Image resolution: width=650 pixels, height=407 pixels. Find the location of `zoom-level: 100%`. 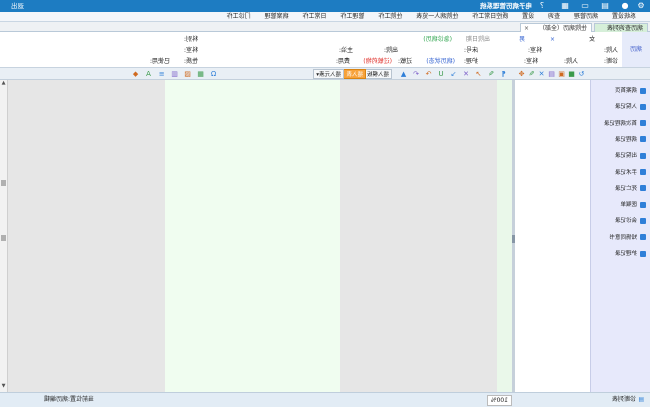

zoom-level: 100% is located at coordinates (499, 400).